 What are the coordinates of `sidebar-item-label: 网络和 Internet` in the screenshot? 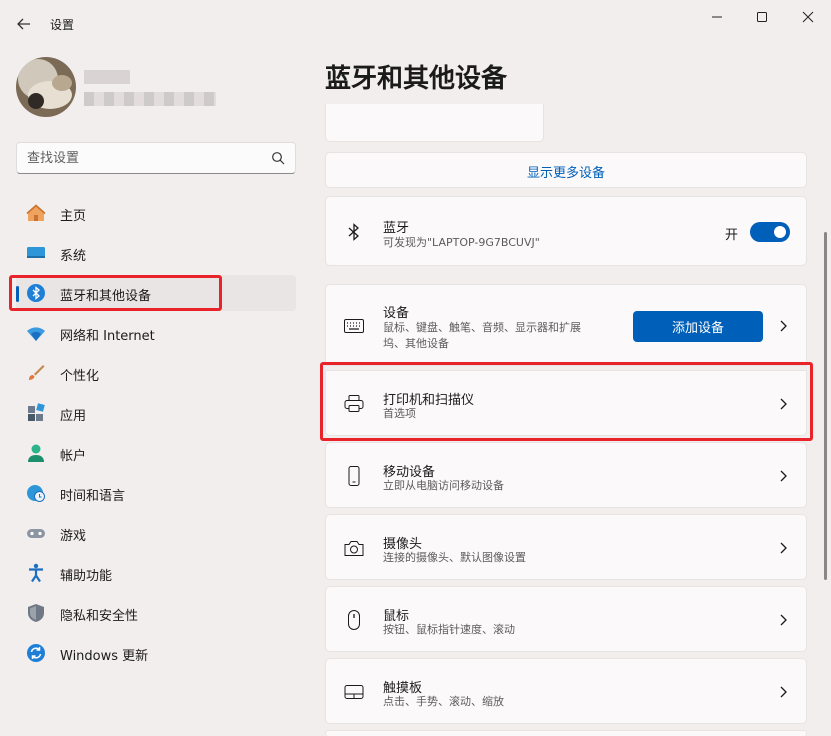 It's located at (107, 336).